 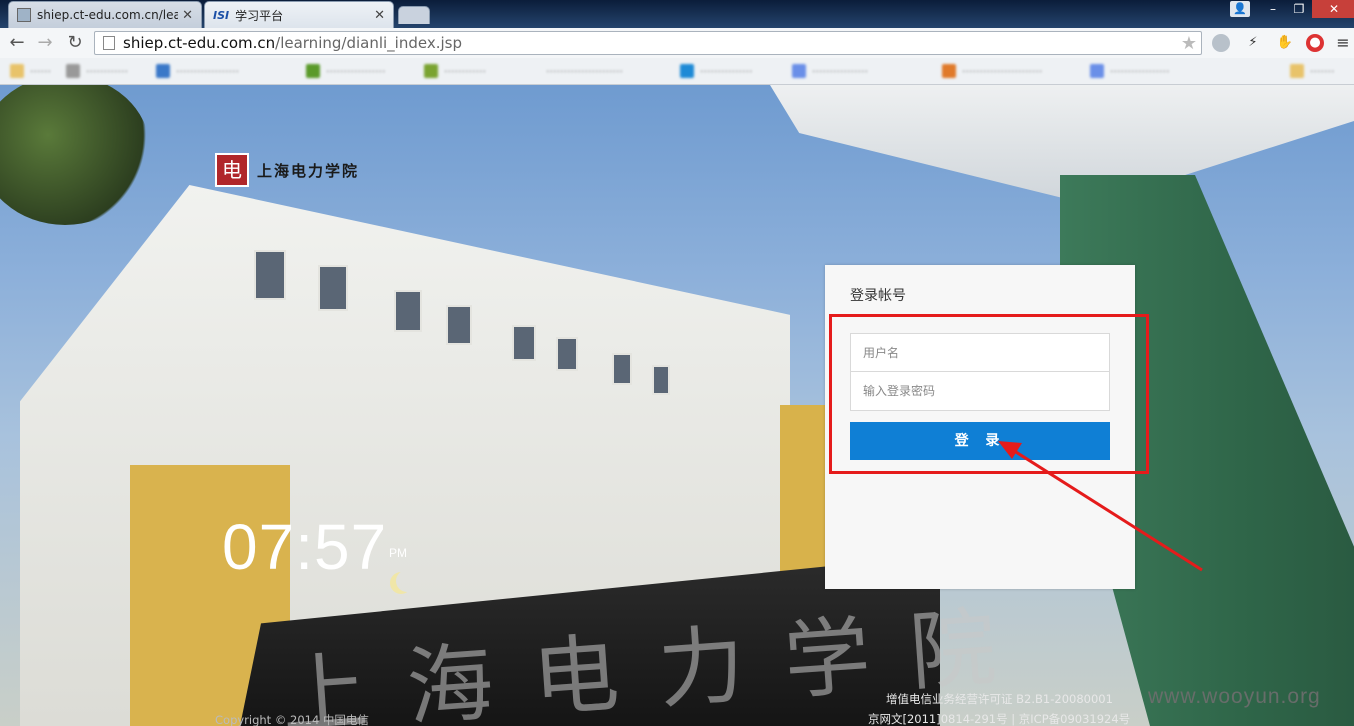 What do you see at coordinates (232, 170) in the screenshot?
I see `school-seal-icon: 电` at bounding box center [232, 170].